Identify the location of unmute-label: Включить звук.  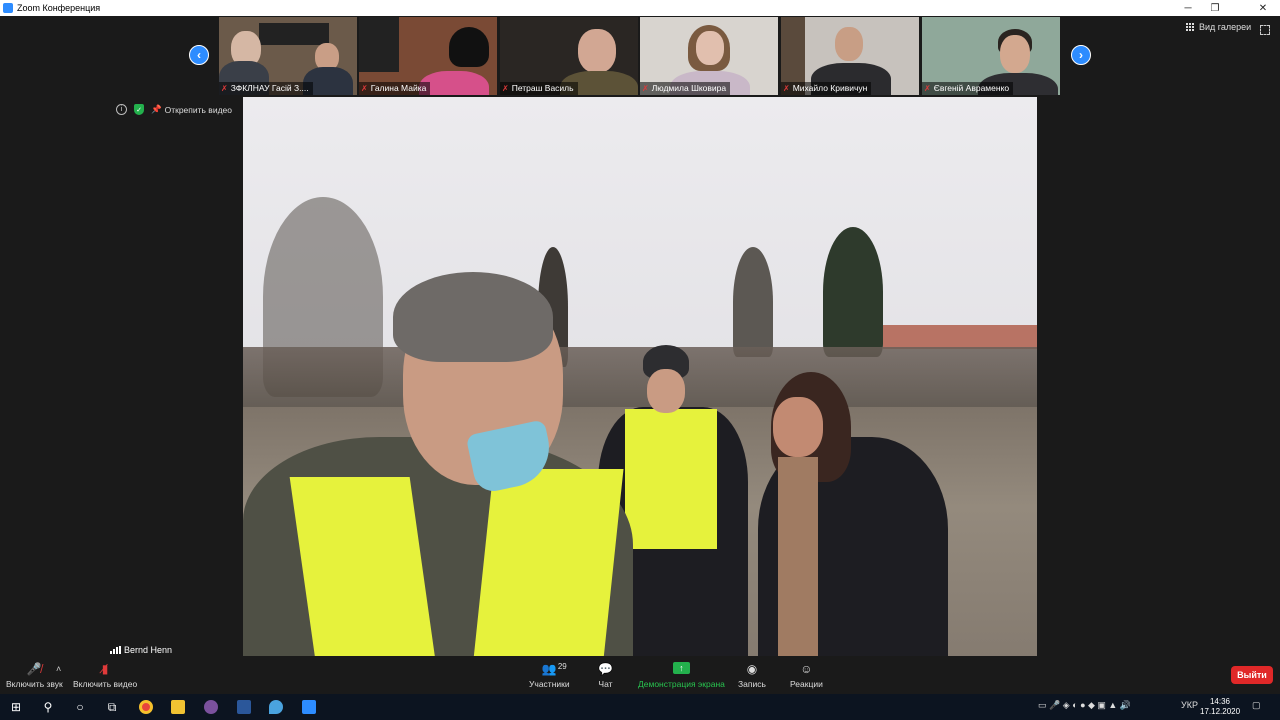
(34, 684).